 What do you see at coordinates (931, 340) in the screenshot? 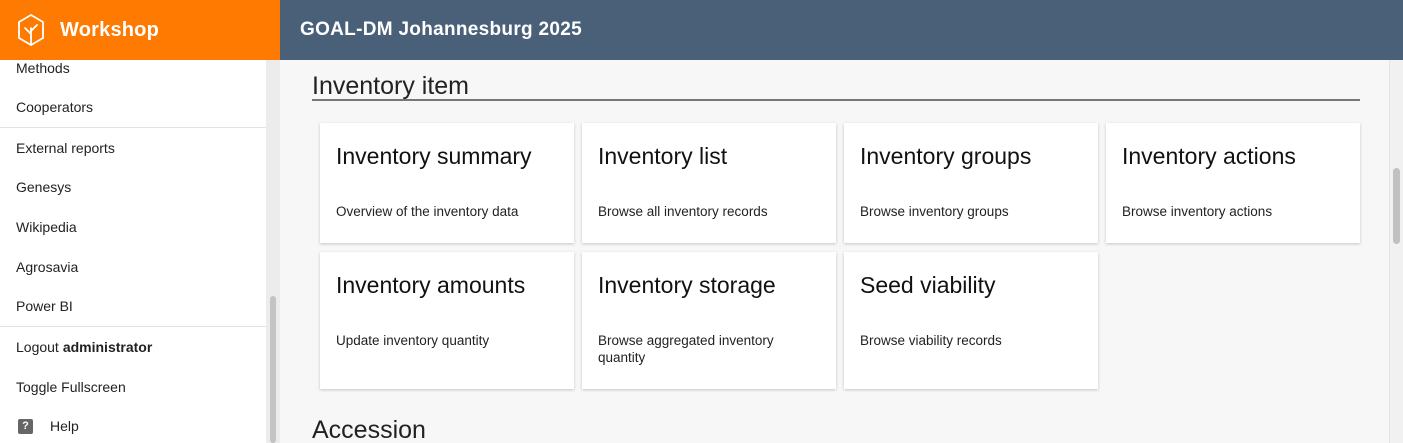
I see `card-description: Browse viability records` at bounding box center [931, 340].